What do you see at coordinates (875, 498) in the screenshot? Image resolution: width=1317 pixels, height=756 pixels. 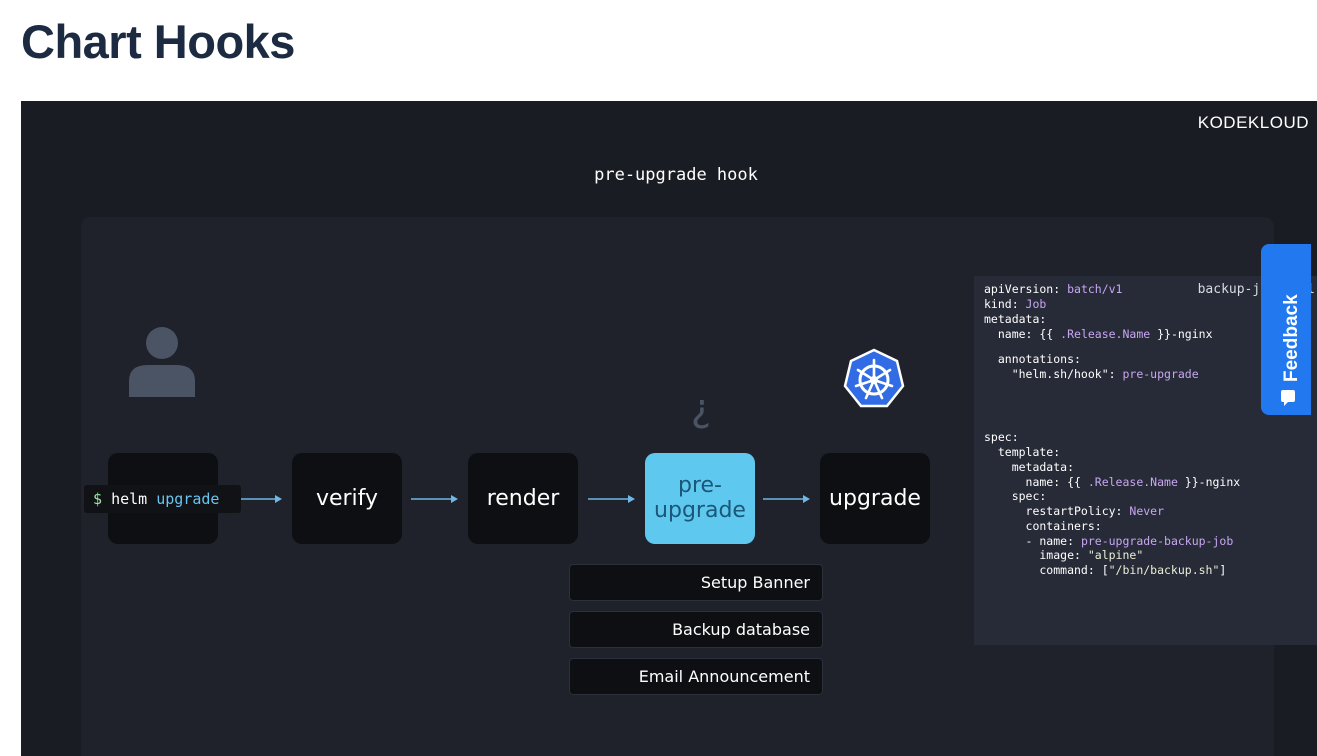 I see `step-upgrade: upgrade` at bounding box center [875, 498].